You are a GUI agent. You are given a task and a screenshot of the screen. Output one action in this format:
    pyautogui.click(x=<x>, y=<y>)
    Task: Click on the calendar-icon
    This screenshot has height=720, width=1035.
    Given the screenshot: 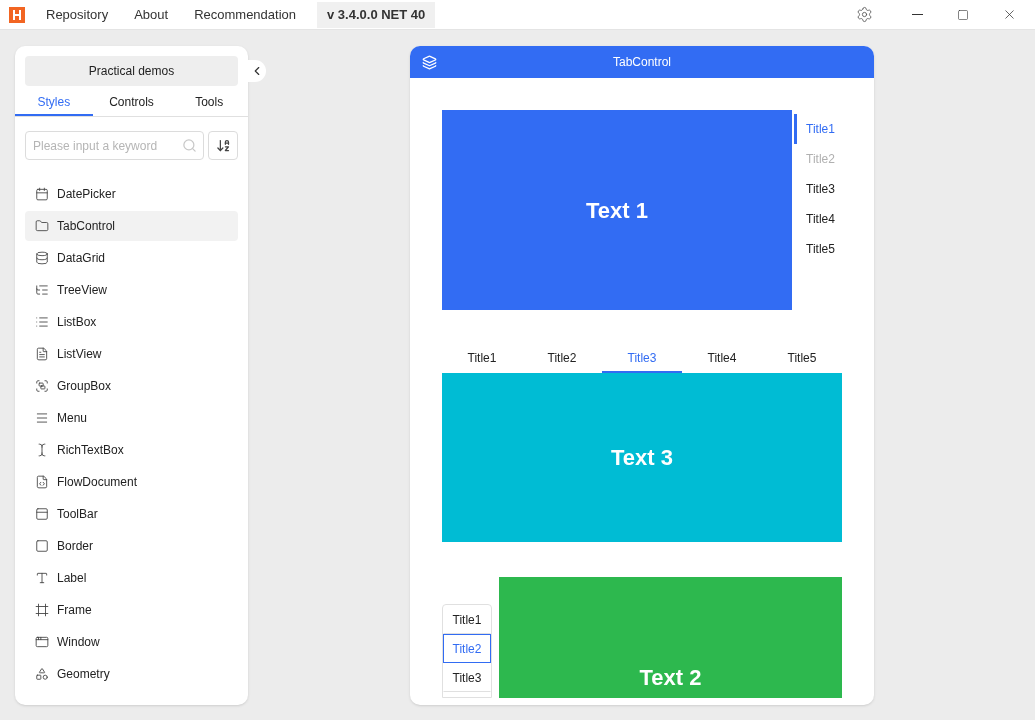 What is the action you would take?
    pyautogui.click(x=42, y=194)
    